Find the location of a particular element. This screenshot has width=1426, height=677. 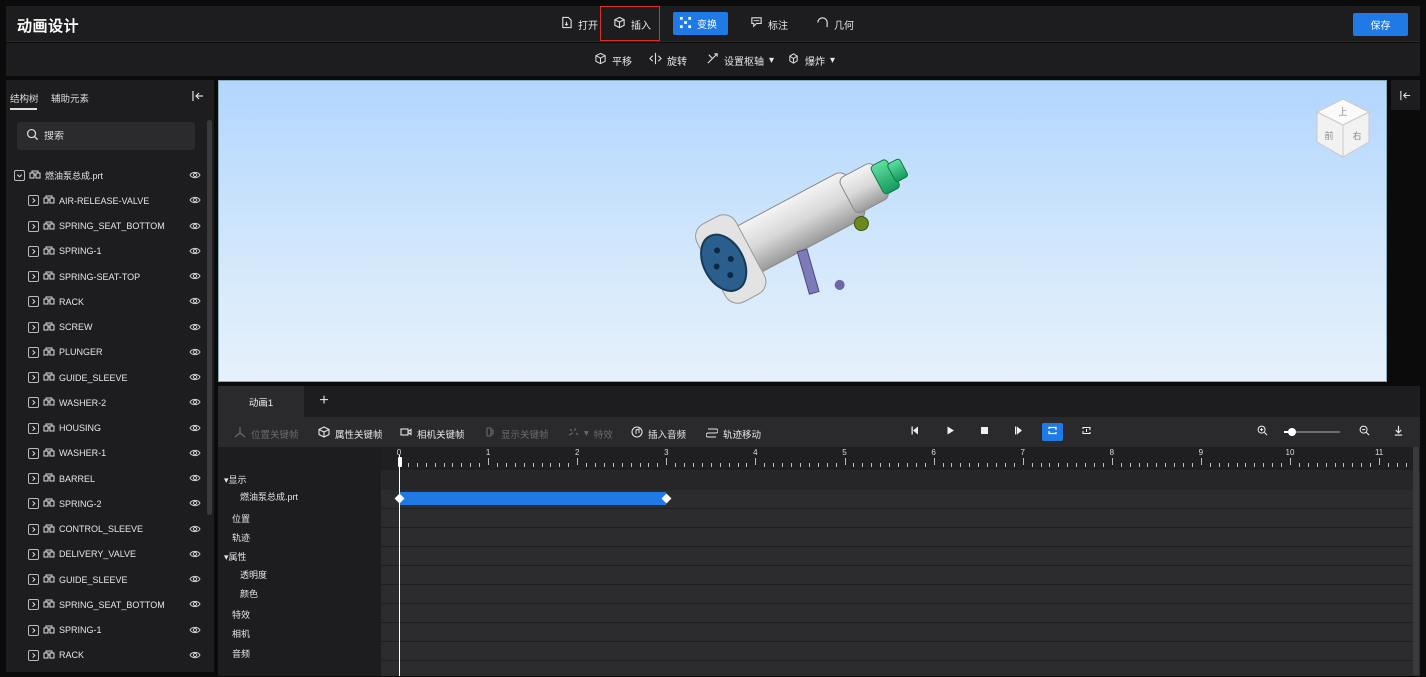

track-group-property: ▾属性 is located at coordinates (235, 556).